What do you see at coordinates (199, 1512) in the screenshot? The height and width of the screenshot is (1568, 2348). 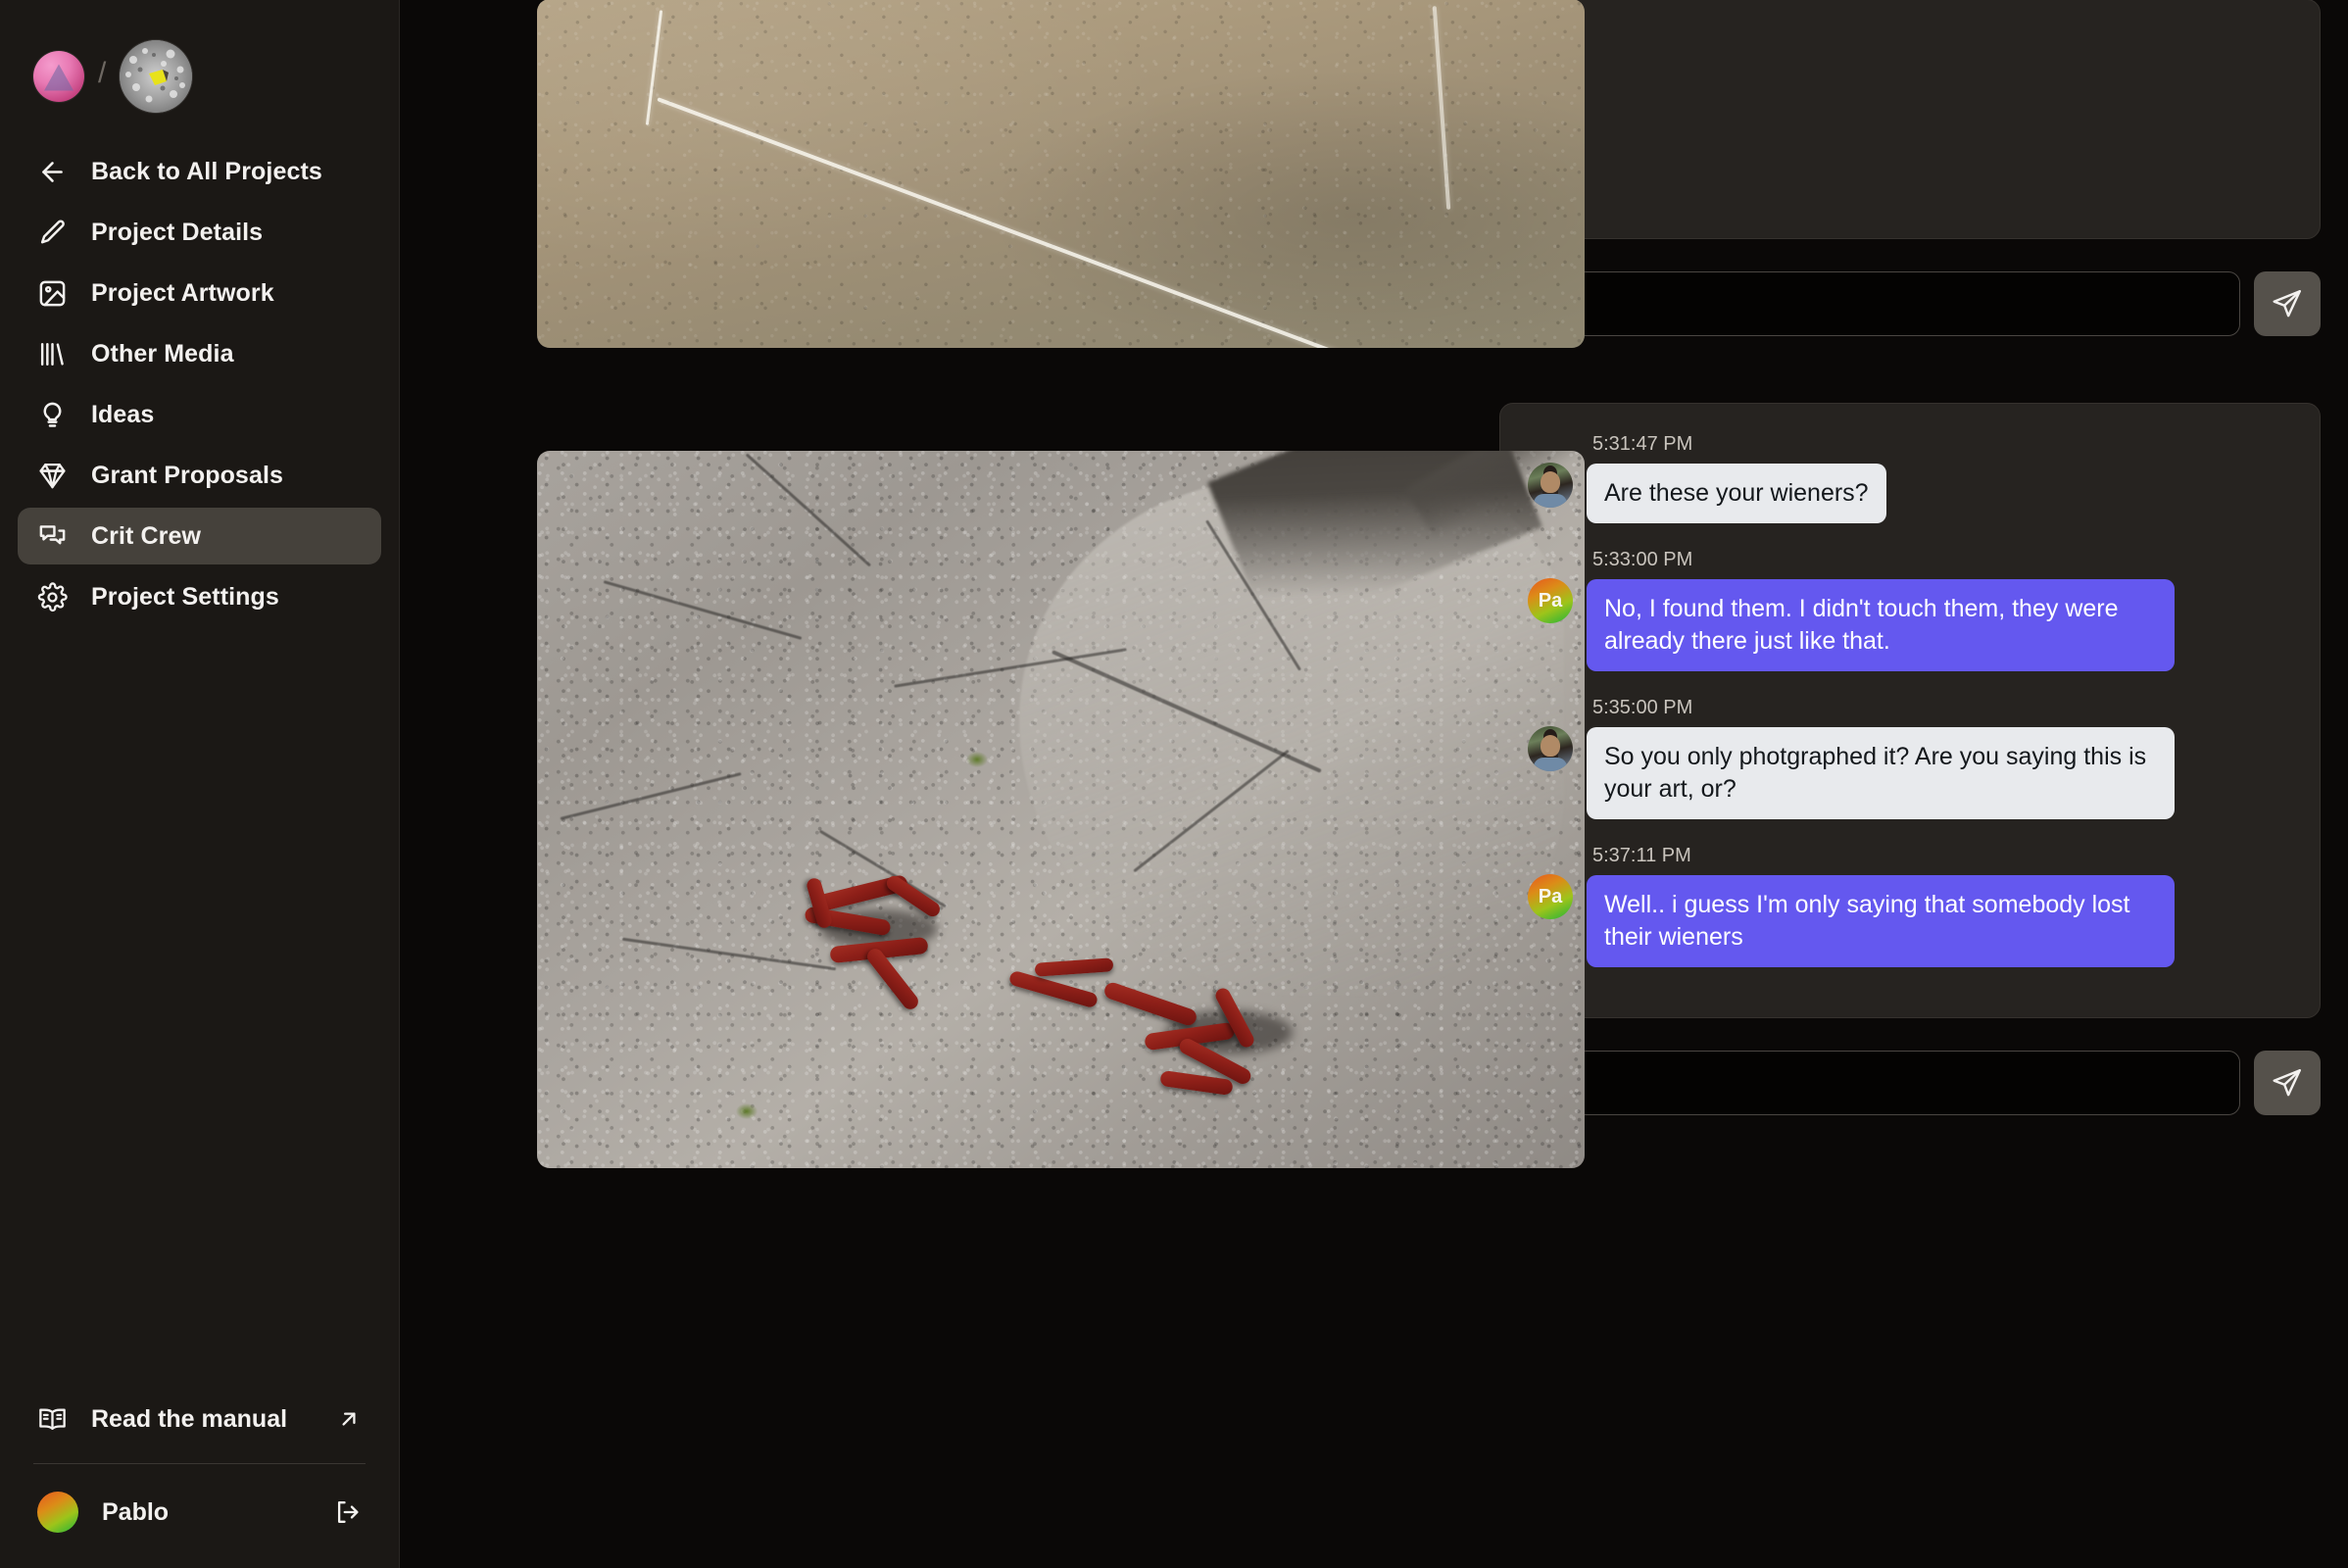 I see `user-account-row: Pablo` at bounding box center [199, 1512].